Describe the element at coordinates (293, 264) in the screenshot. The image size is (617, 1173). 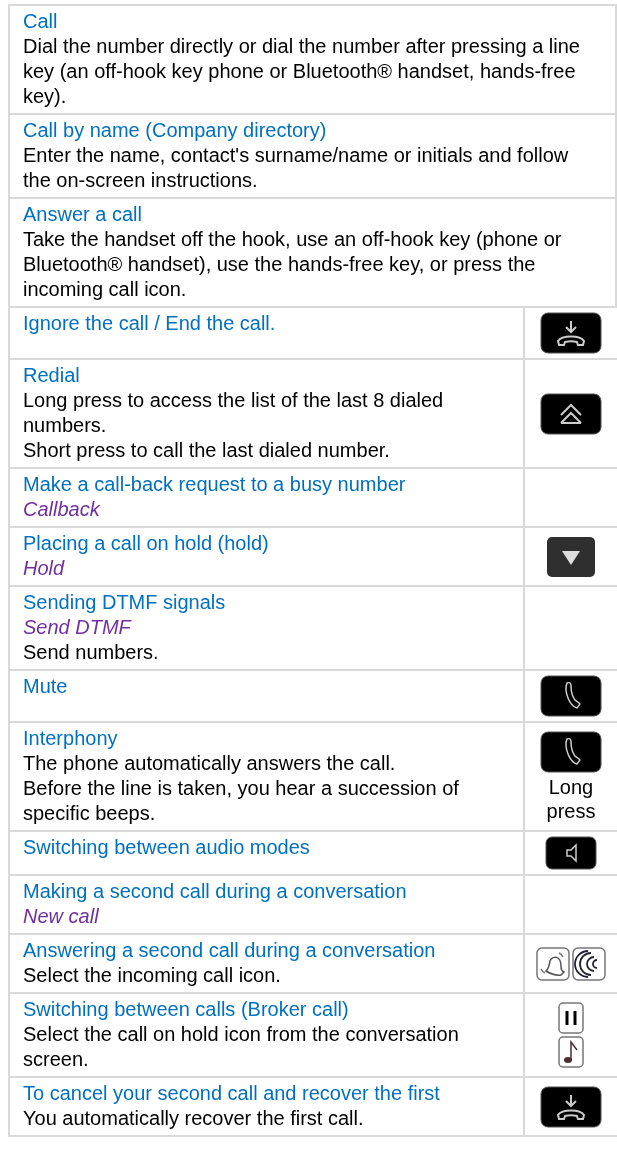
I see `description-text: Take the handset off the hook, use an off-hook key (phone or Bluetooth® handset), use the hands-free key, or press the incoming call icon.` at that location.